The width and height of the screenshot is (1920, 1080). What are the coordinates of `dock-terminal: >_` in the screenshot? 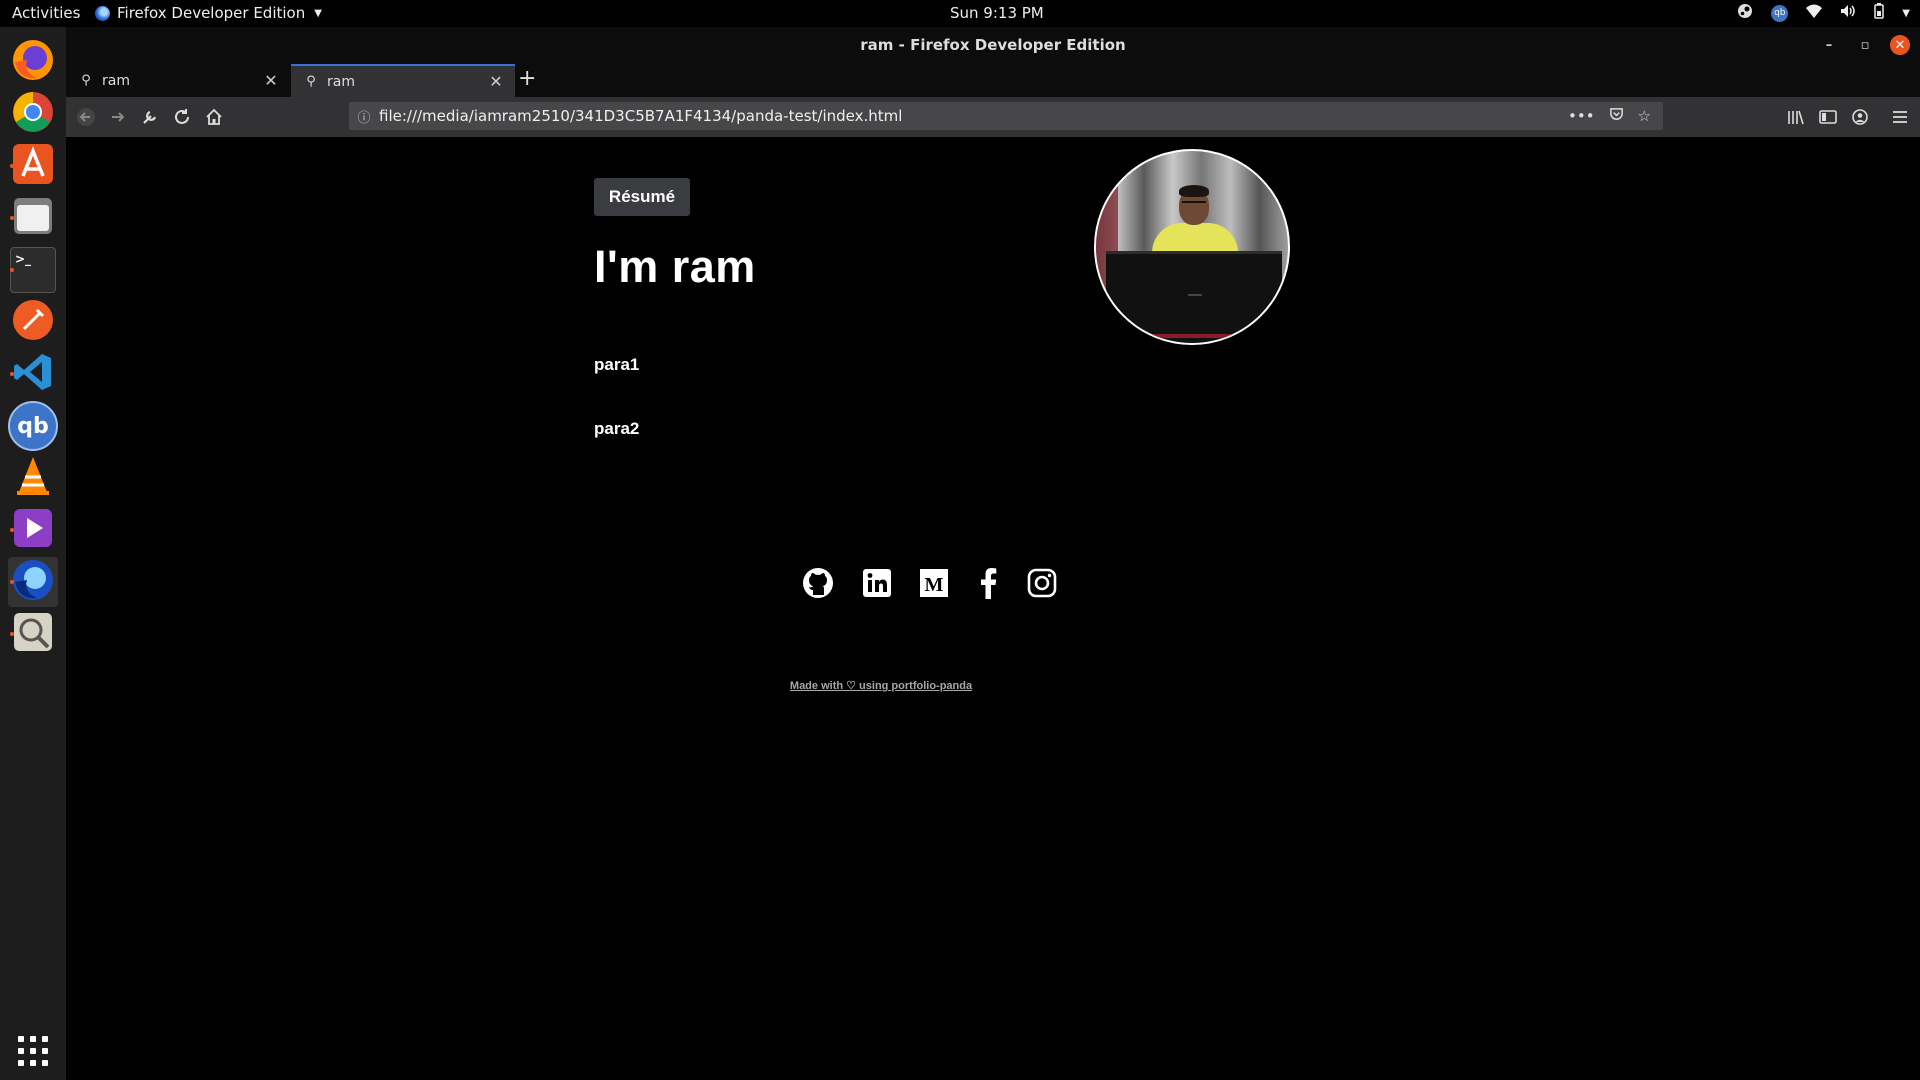 It's located at (33, 270).